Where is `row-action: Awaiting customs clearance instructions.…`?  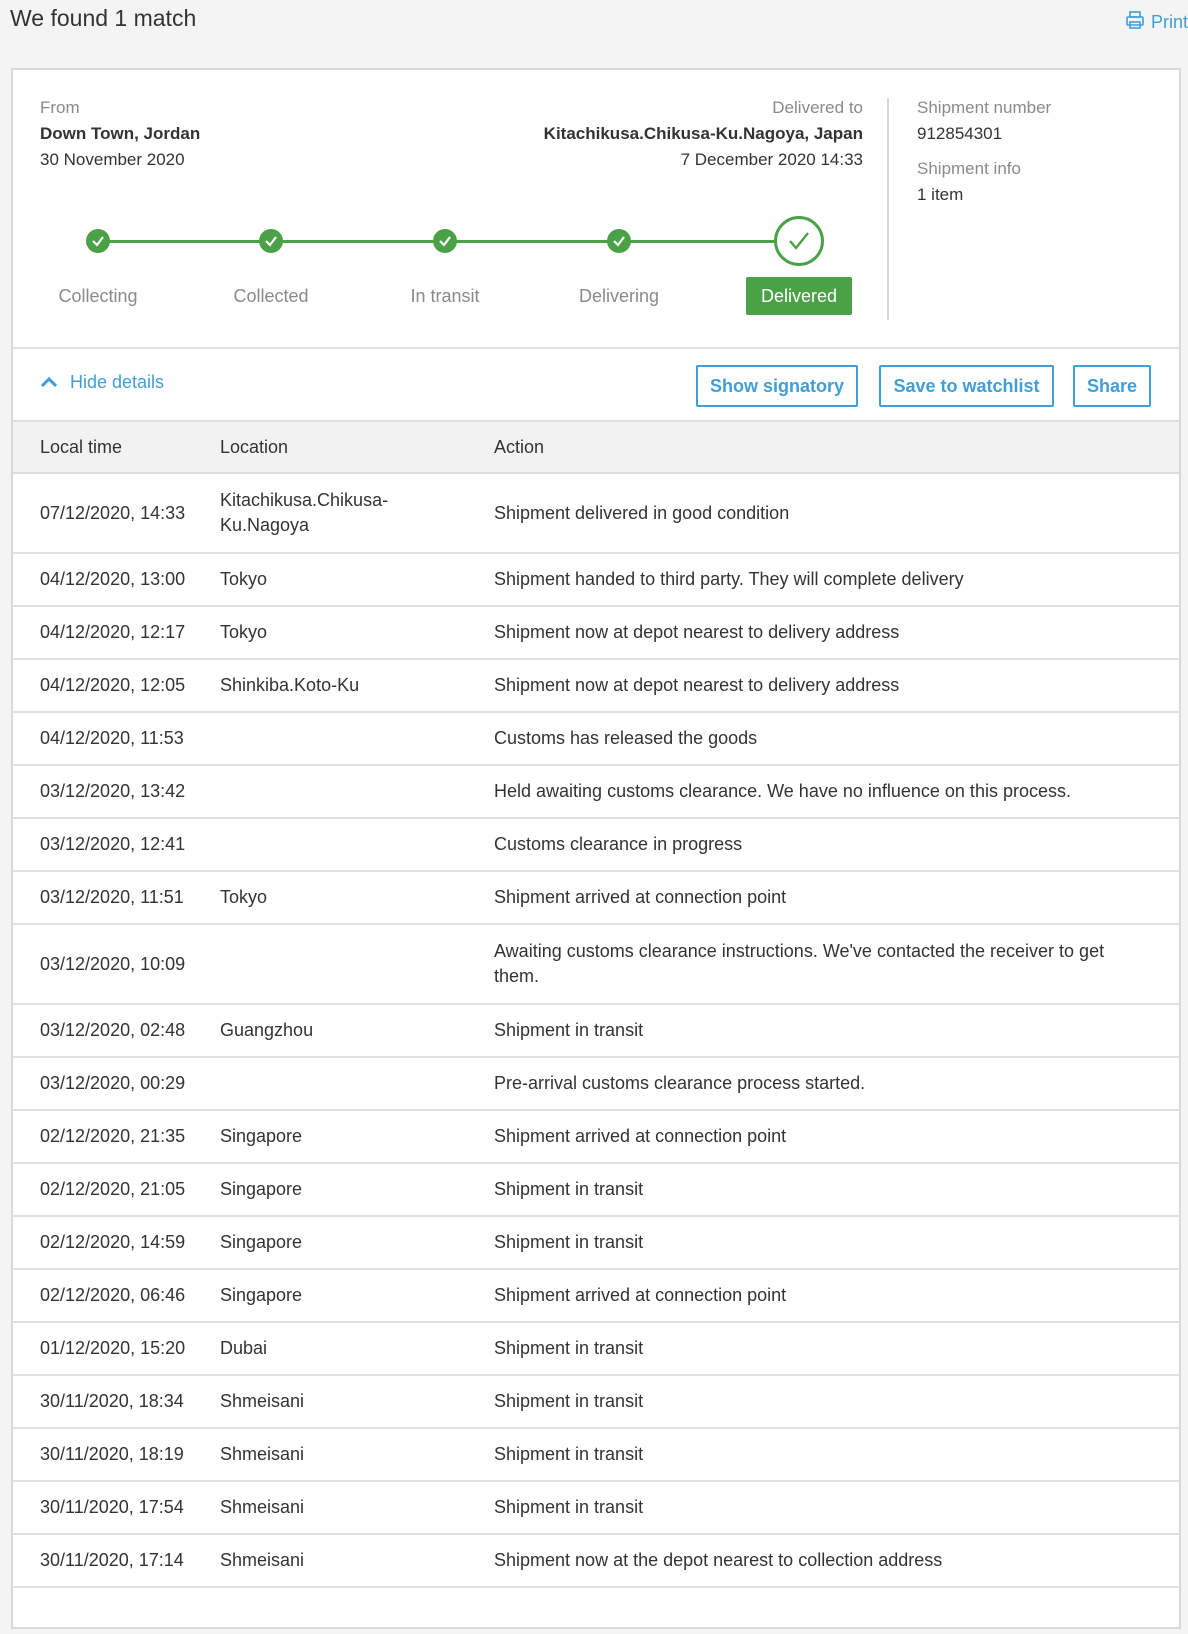 row-action: Awaiting customs clearance instructions.… is located at coordinates (799, 963).